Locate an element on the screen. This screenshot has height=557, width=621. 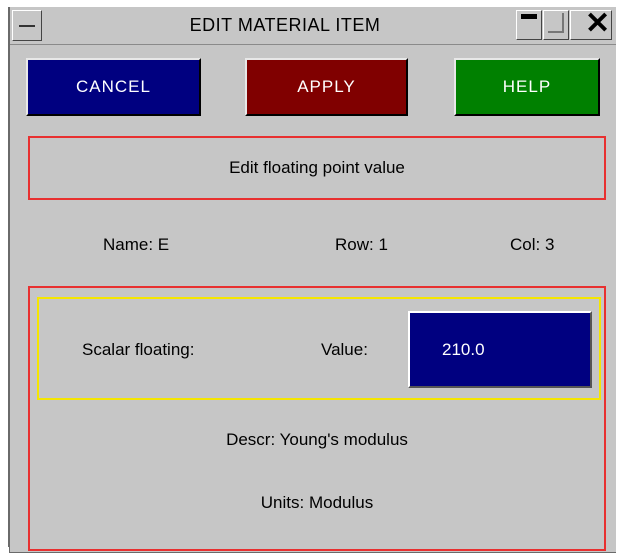
minimize-button is located at coordinates (529, 25).